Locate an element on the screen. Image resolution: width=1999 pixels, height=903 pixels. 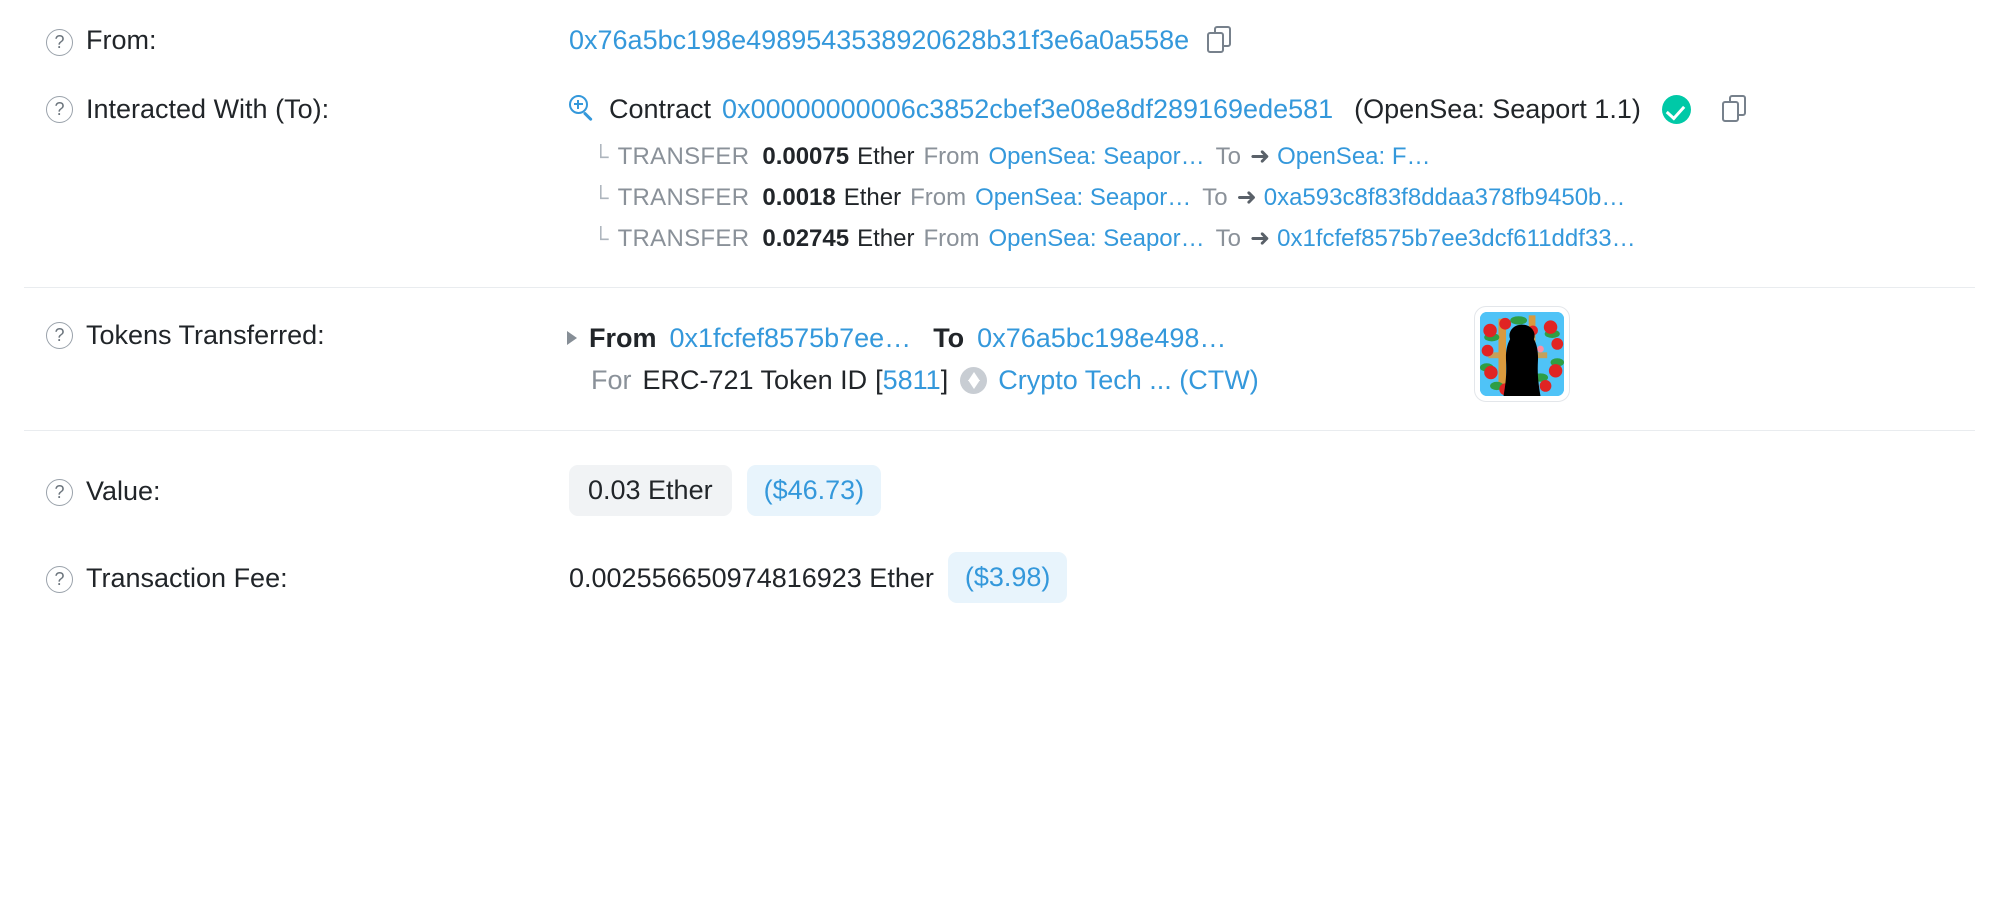
tokens-transferred-label-cell: ? Tokens Transferred: is located at coordinates (296, 335).